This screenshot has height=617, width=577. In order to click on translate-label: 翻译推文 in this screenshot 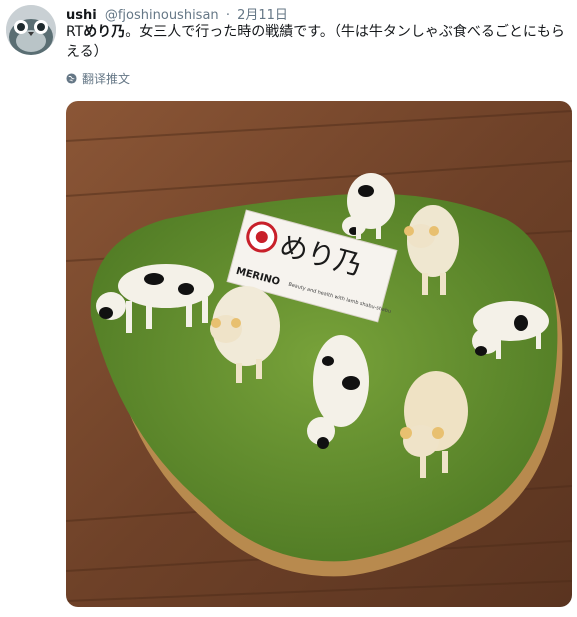, I will do `click(106, 79)`.